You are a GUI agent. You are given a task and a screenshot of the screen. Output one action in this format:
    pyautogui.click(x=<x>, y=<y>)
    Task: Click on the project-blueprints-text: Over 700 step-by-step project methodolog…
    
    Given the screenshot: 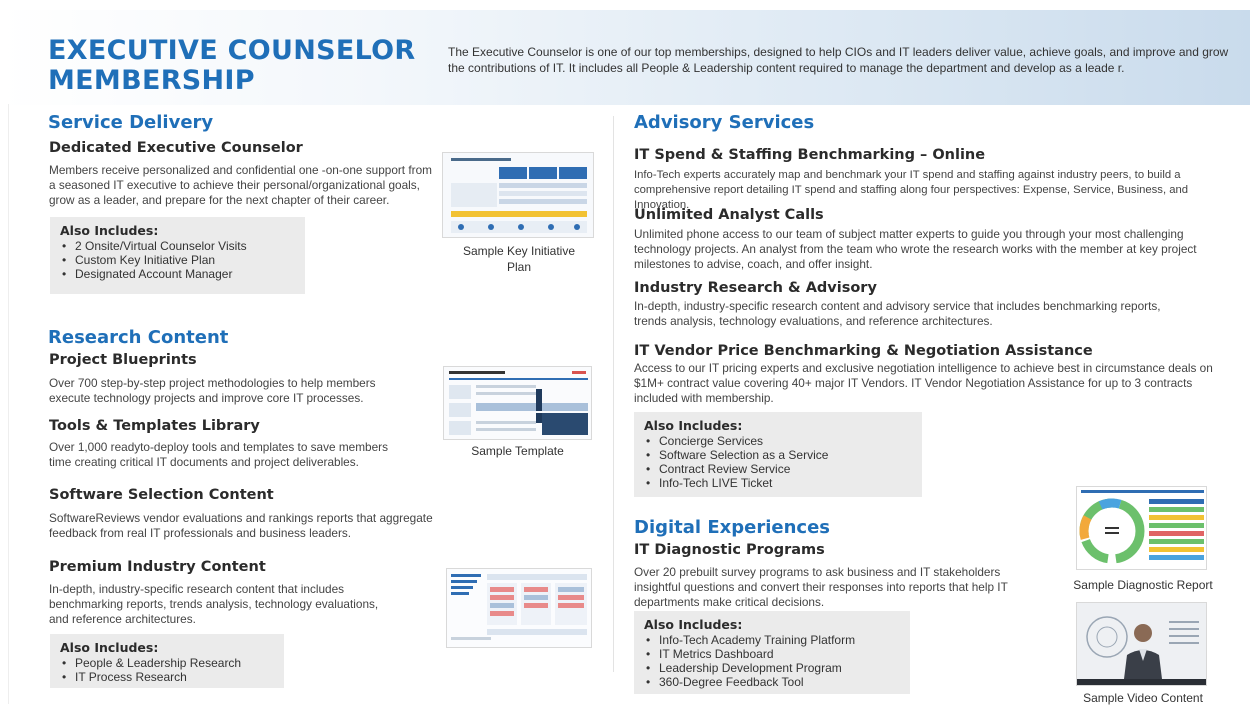 What is the action you would take?
    pyautogui.click(x=212, y=390)
    